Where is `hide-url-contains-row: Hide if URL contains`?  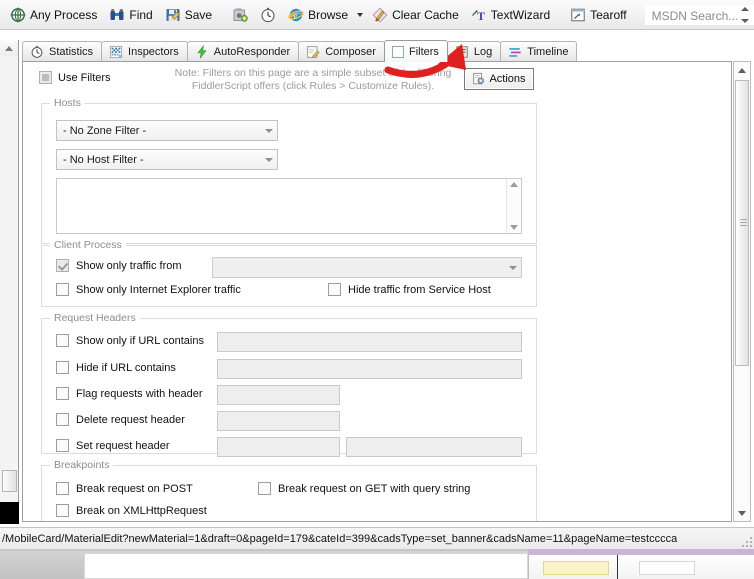 hide-url-contains-row: Hide if URL contains is located at coordinates (116, 367).